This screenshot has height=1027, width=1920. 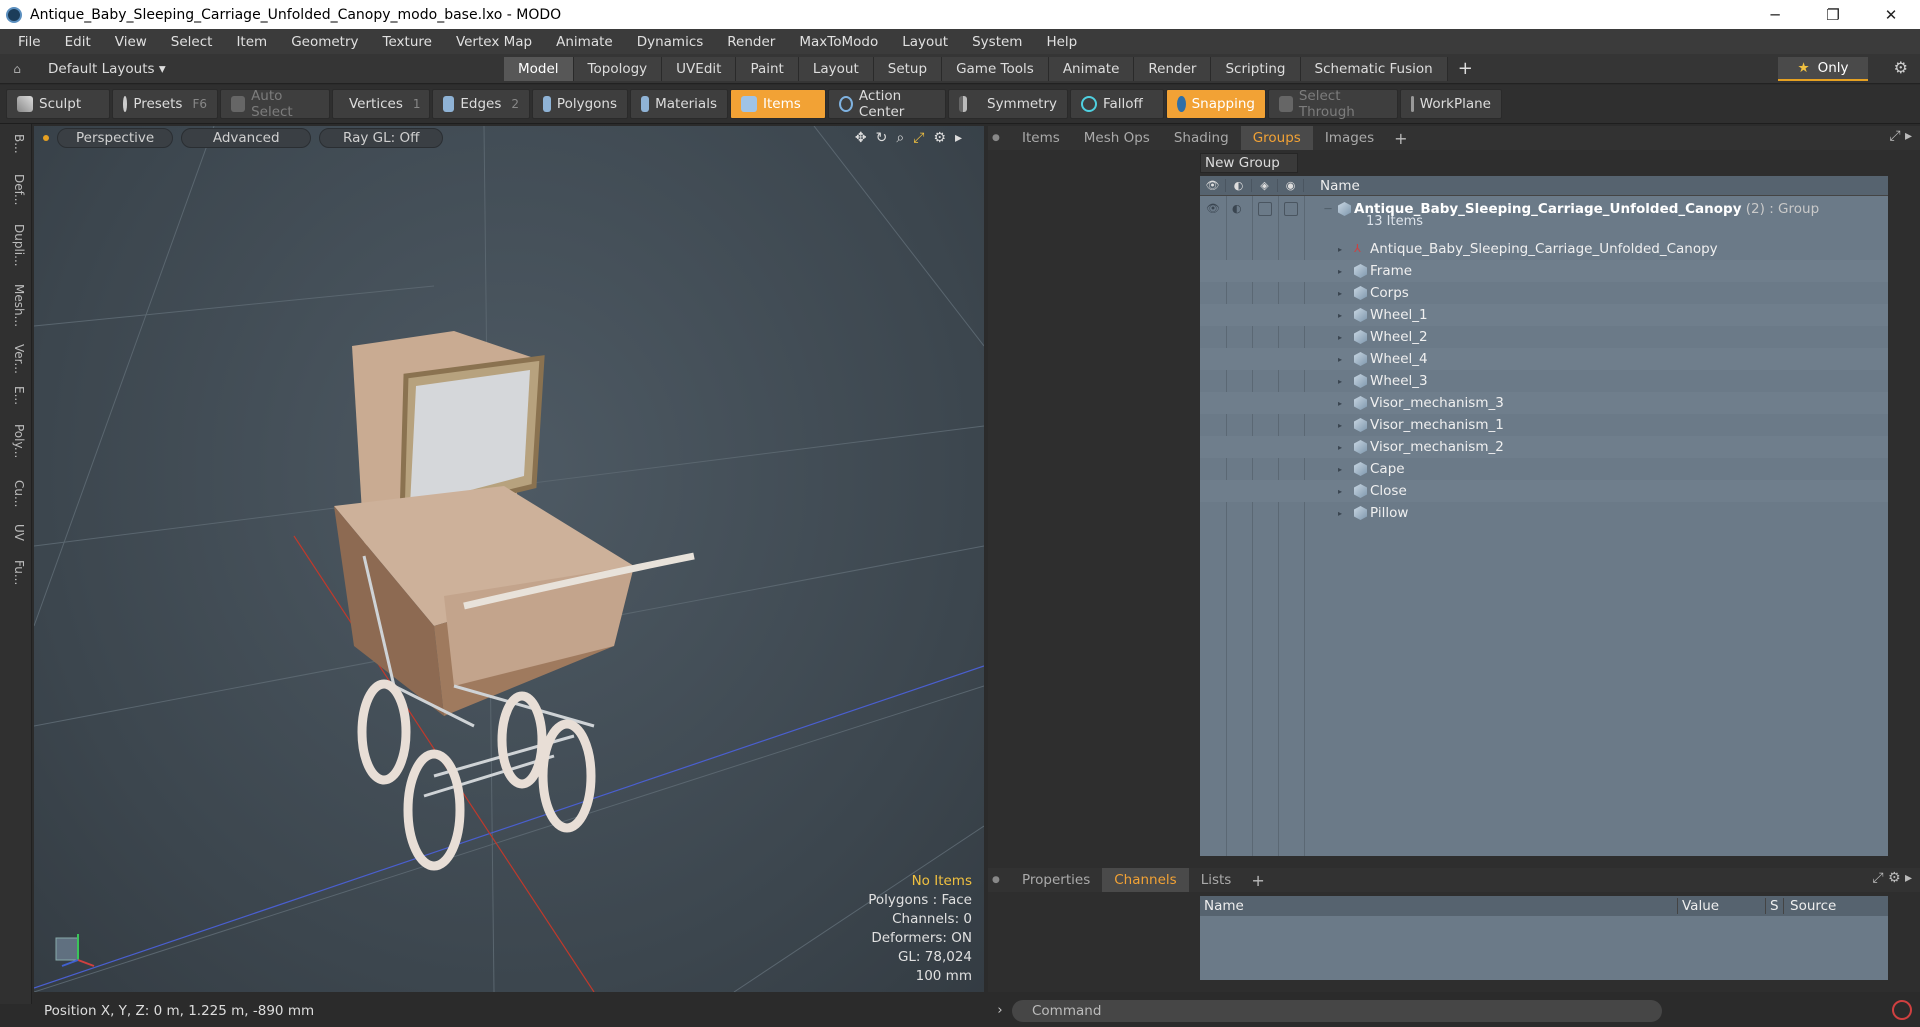 What do you see at coordinates (1265, 209) in the screenshot?
I see `lock-toggle` at bounding box center [1265, 209].